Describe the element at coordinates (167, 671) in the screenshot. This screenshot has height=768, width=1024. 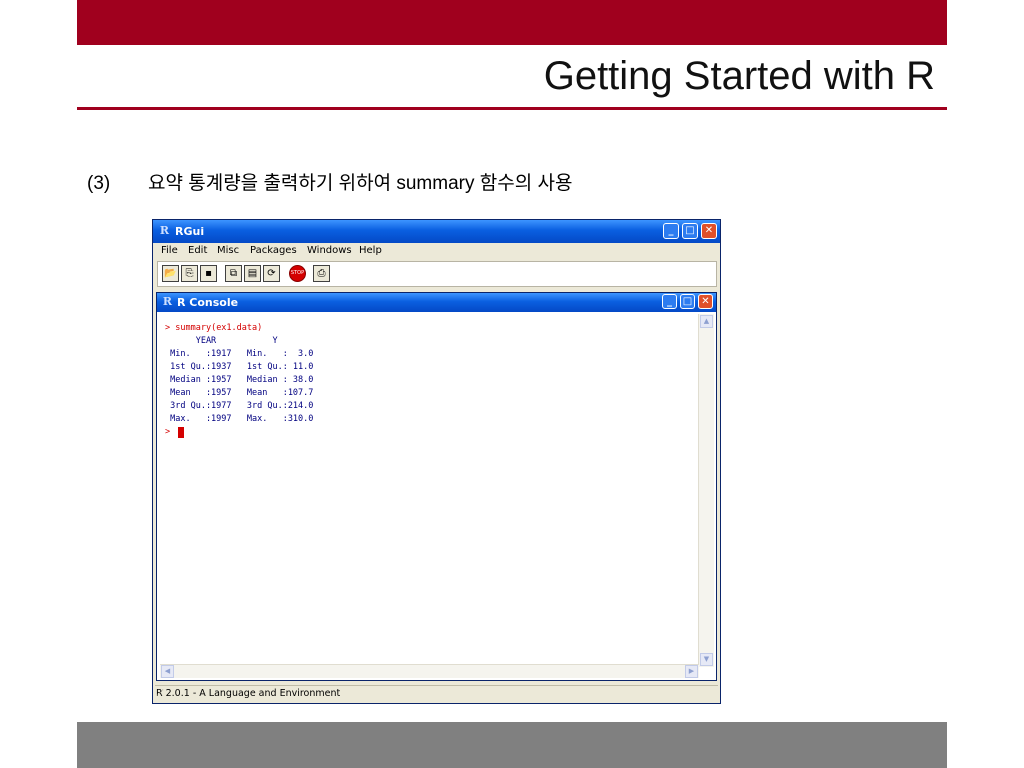
I see `scroll-left-icon: ◀` at that location.